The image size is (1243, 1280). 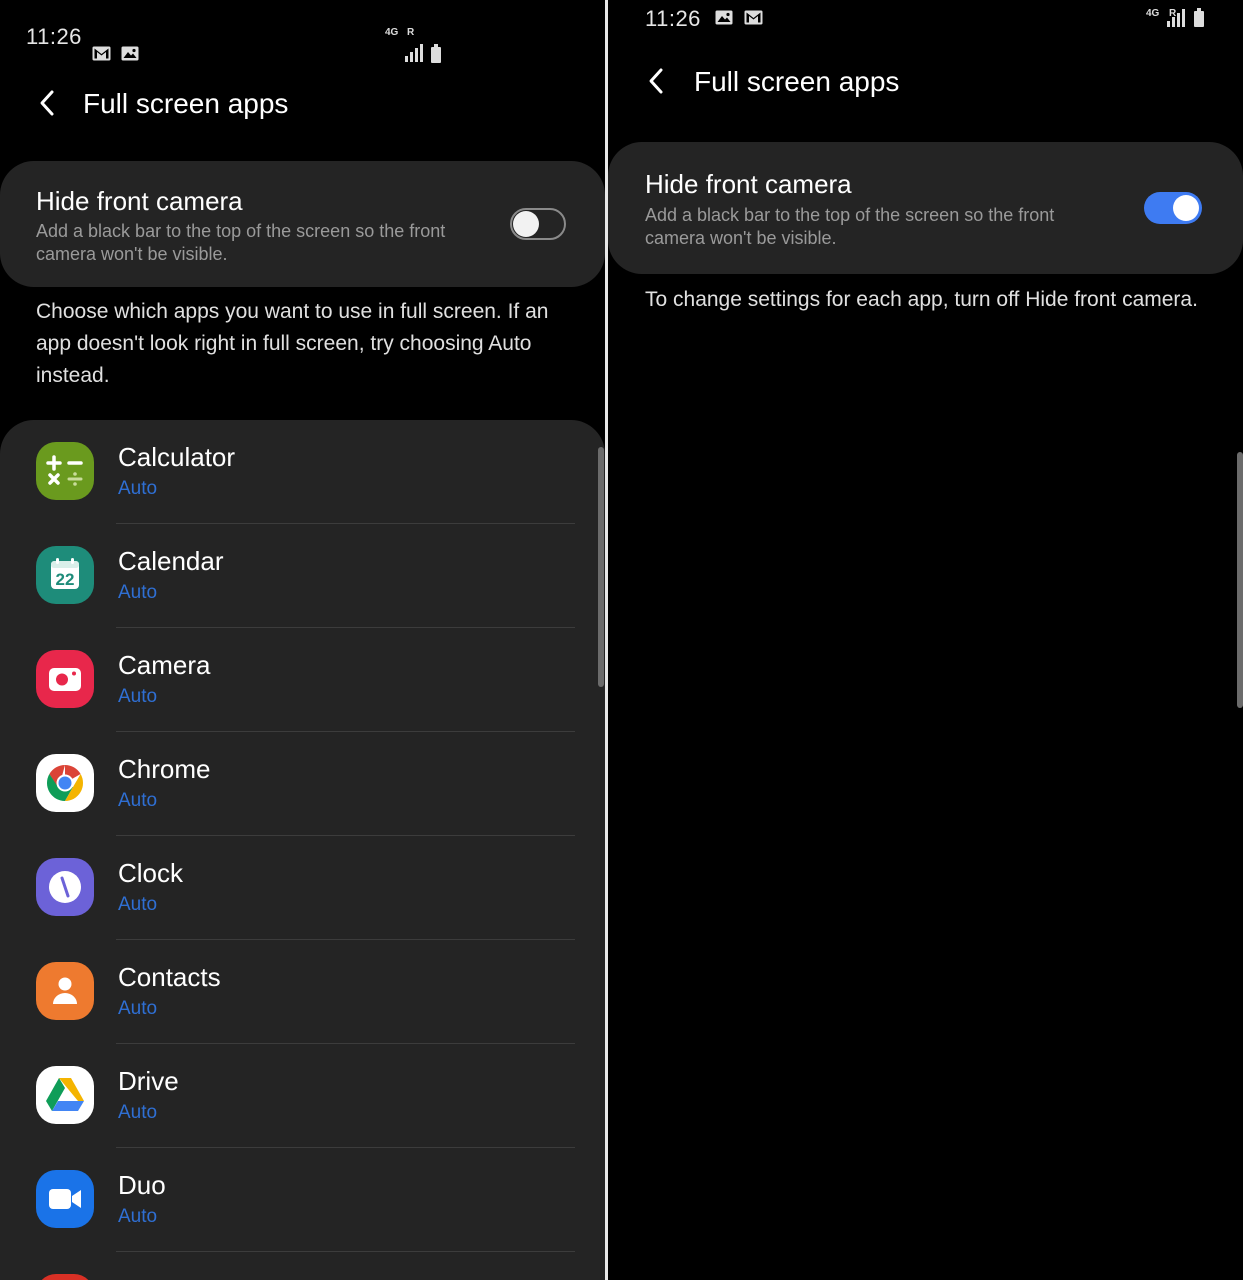 I want to click on app-item-clock: Clock Auto, so click(x=302, y=888).